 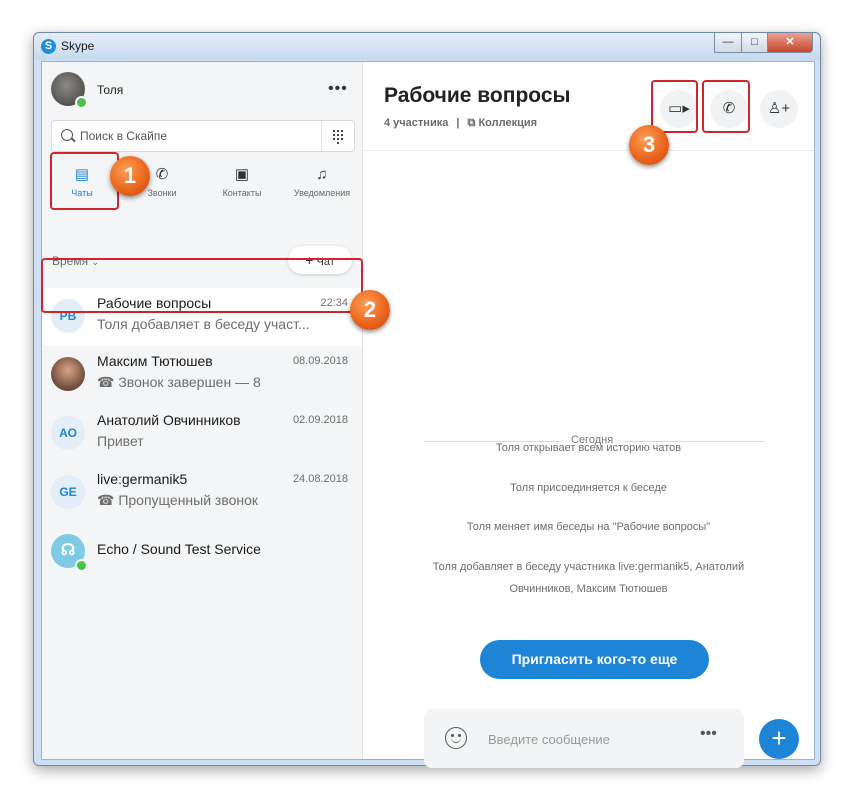 I want to click on message-composer: •••, so click(x=584, y=738).